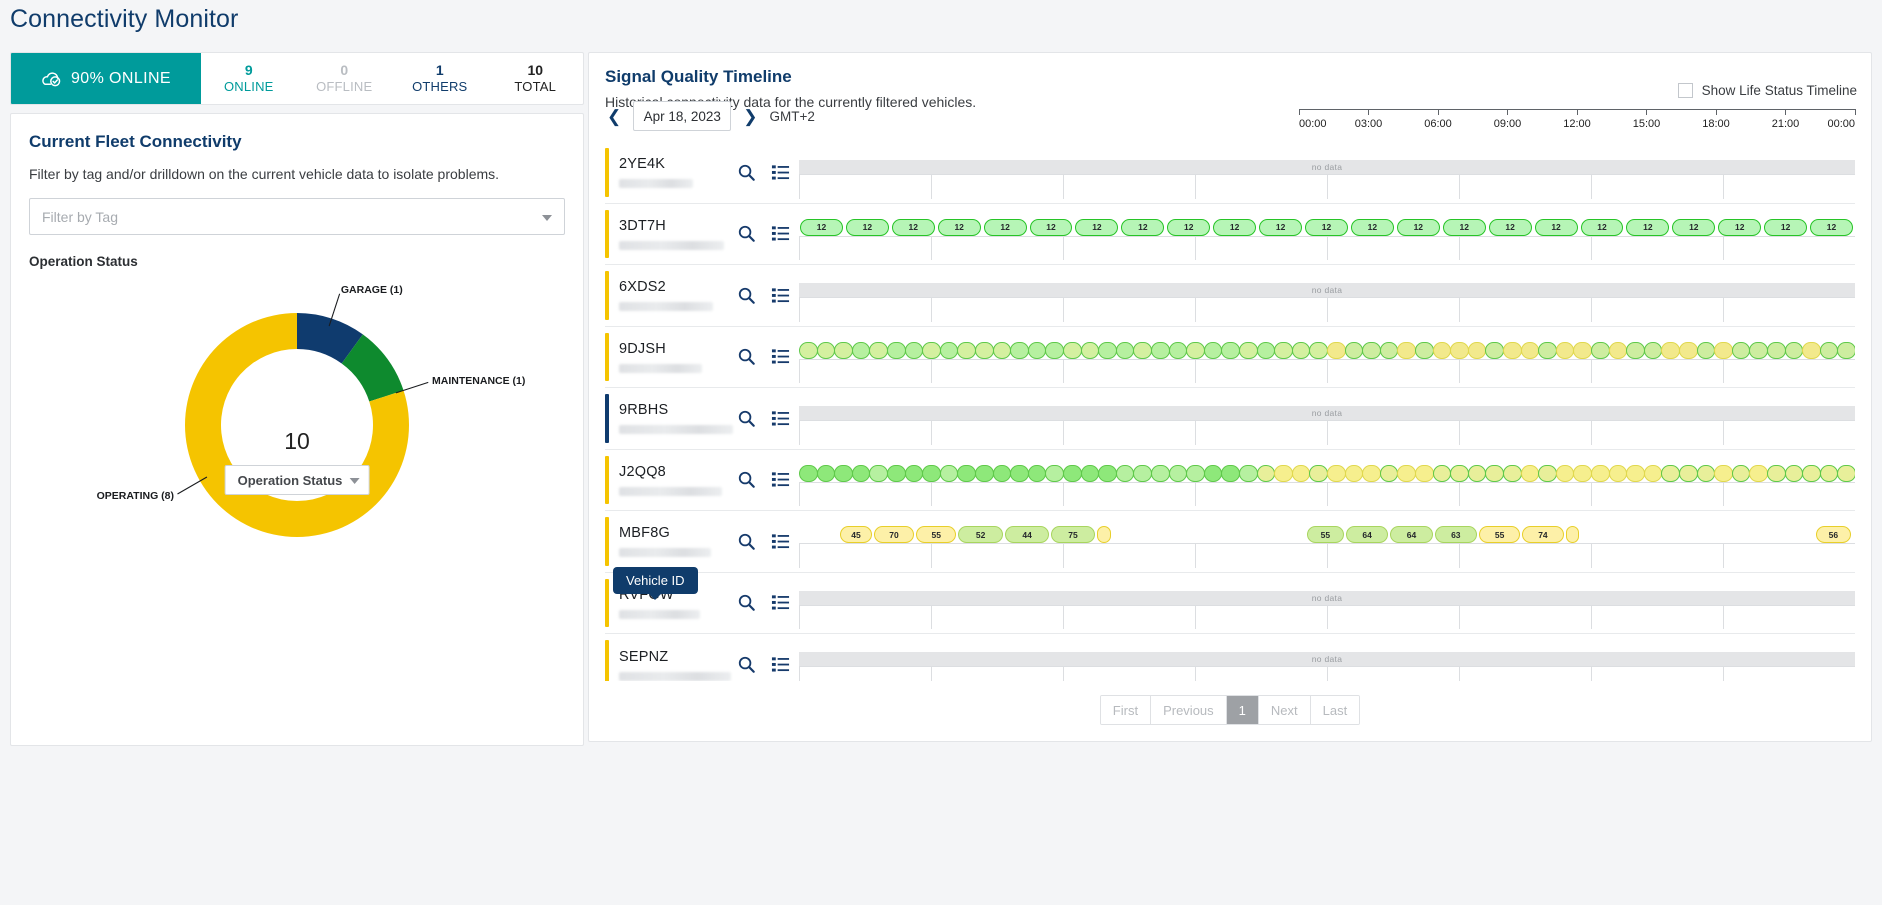 The width and height of the screenshot is (1882, 905). I want to click on show-life-status-checkbox, so click(1685, 90).